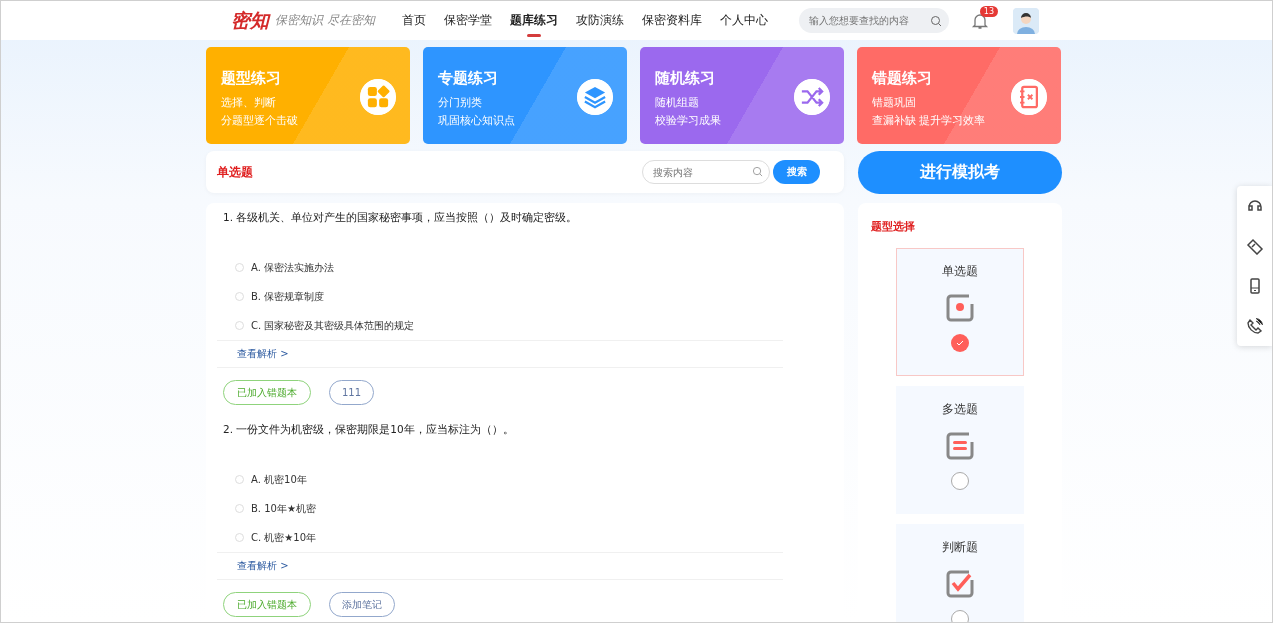 The image size is (1273, 623). What do you see at coordinates (743, 20) in the screenshot?
I see `nav-tab: 个人中心` at bounding box center [743, 20].